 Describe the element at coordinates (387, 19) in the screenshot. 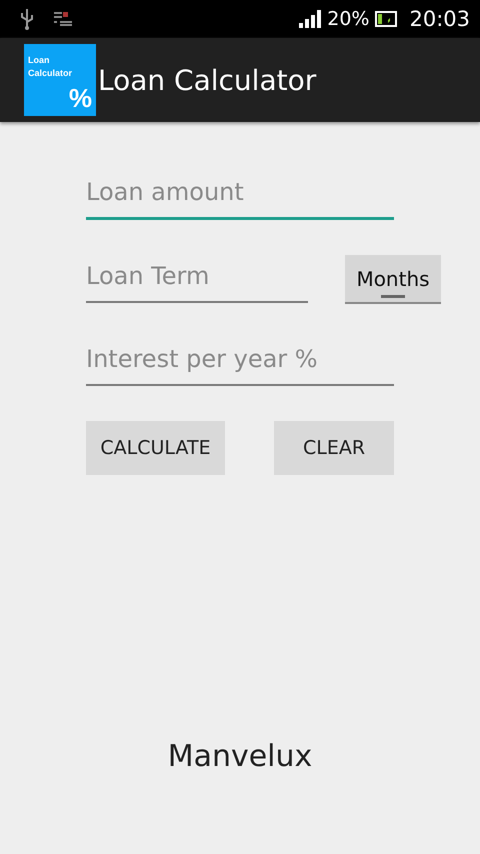

I see `battery-icon` at that location.